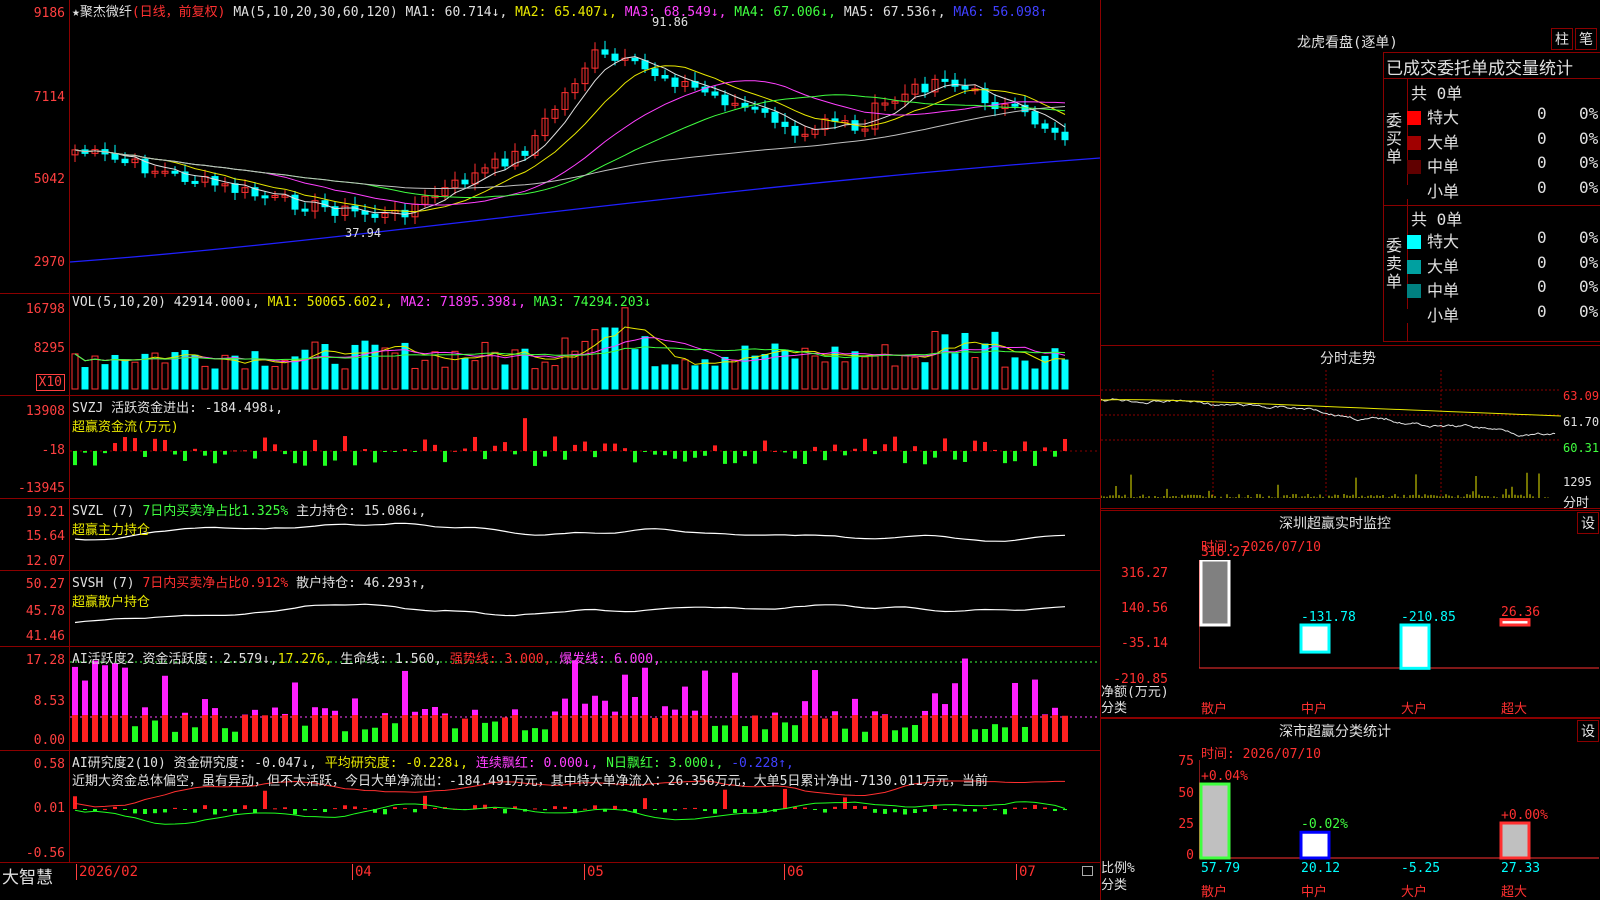 The image size is (1600, 900). What do you see at coordinates (1214, 892) in the screenshot?
I see `category-label: 散户` at bounding box center [1214, 892].